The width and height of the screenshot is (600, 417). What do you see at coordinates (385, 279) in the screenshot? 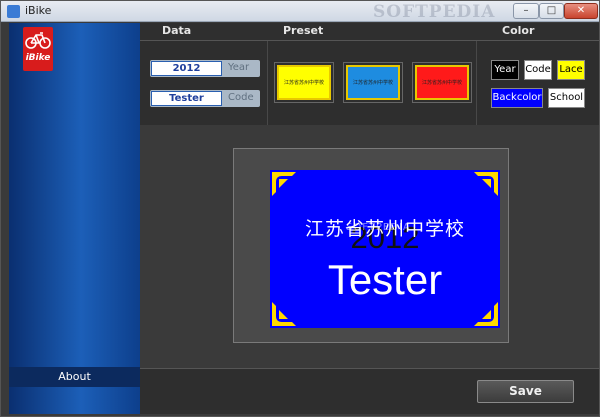
I see `preview-code: Tester` at bounding box center [385, 279].